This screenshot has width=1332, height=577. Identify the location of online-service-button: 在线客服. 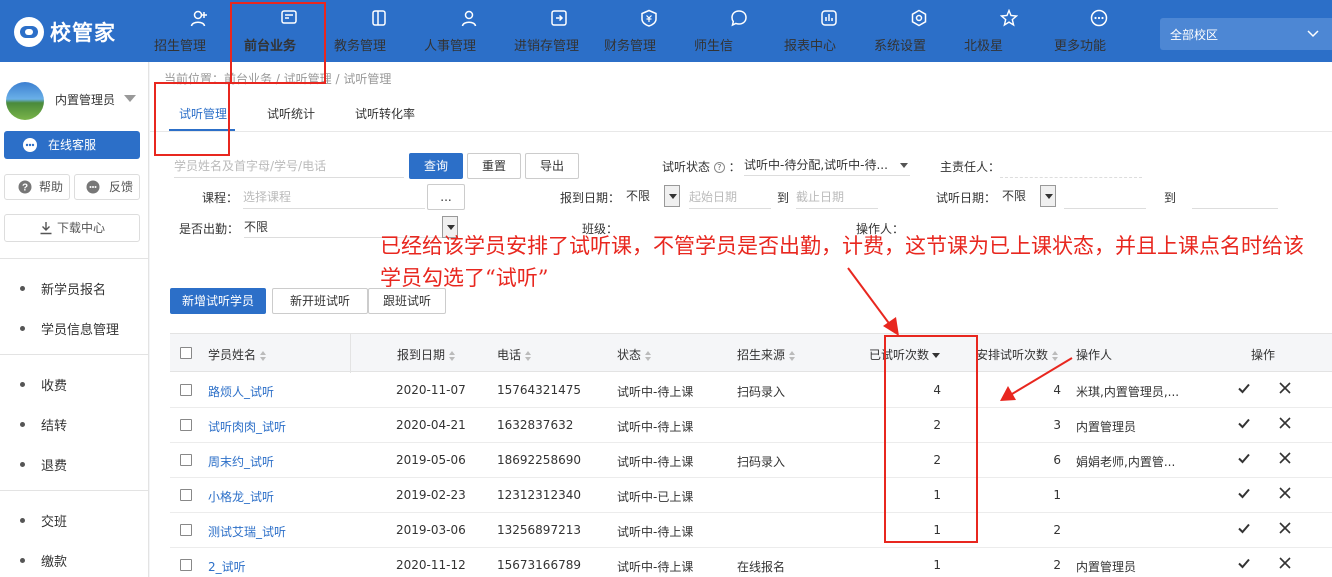
(72, 145).